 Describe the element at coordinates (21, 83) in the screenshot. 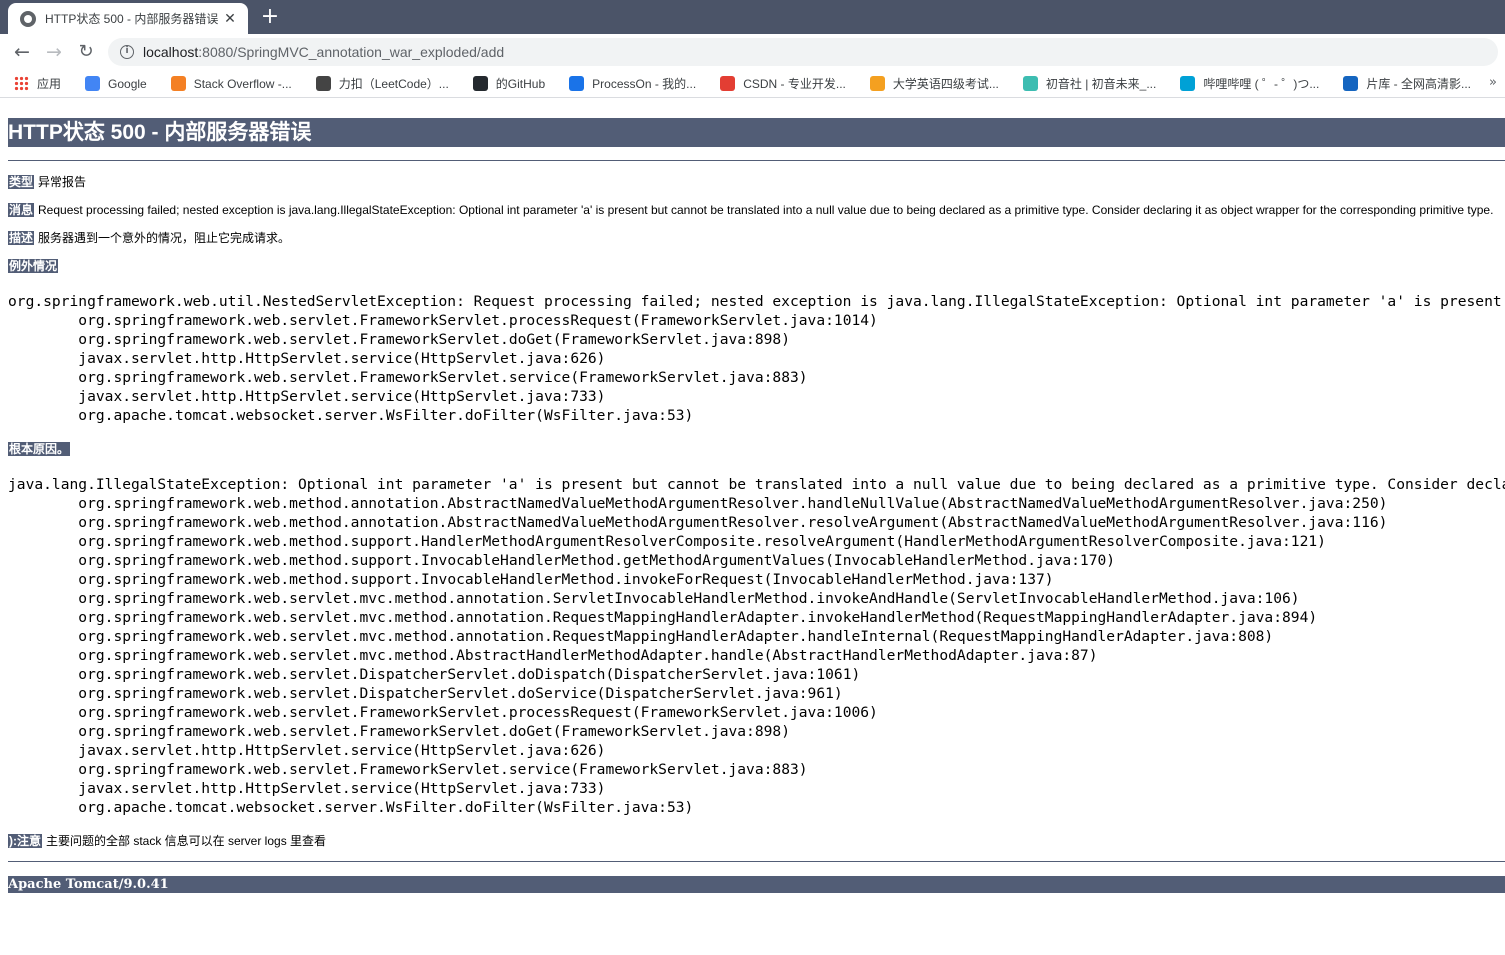

I see `apps-icon` at that location.